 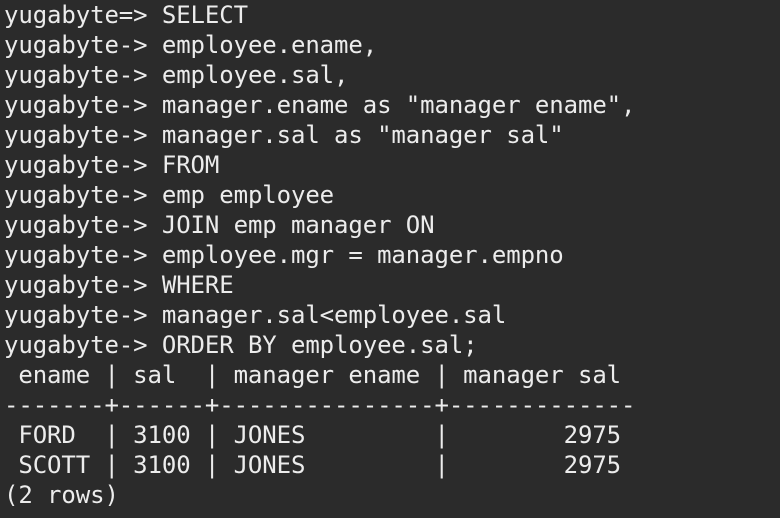 I want to click on sql-input: employee.sal,, so click(x=255, y=75).